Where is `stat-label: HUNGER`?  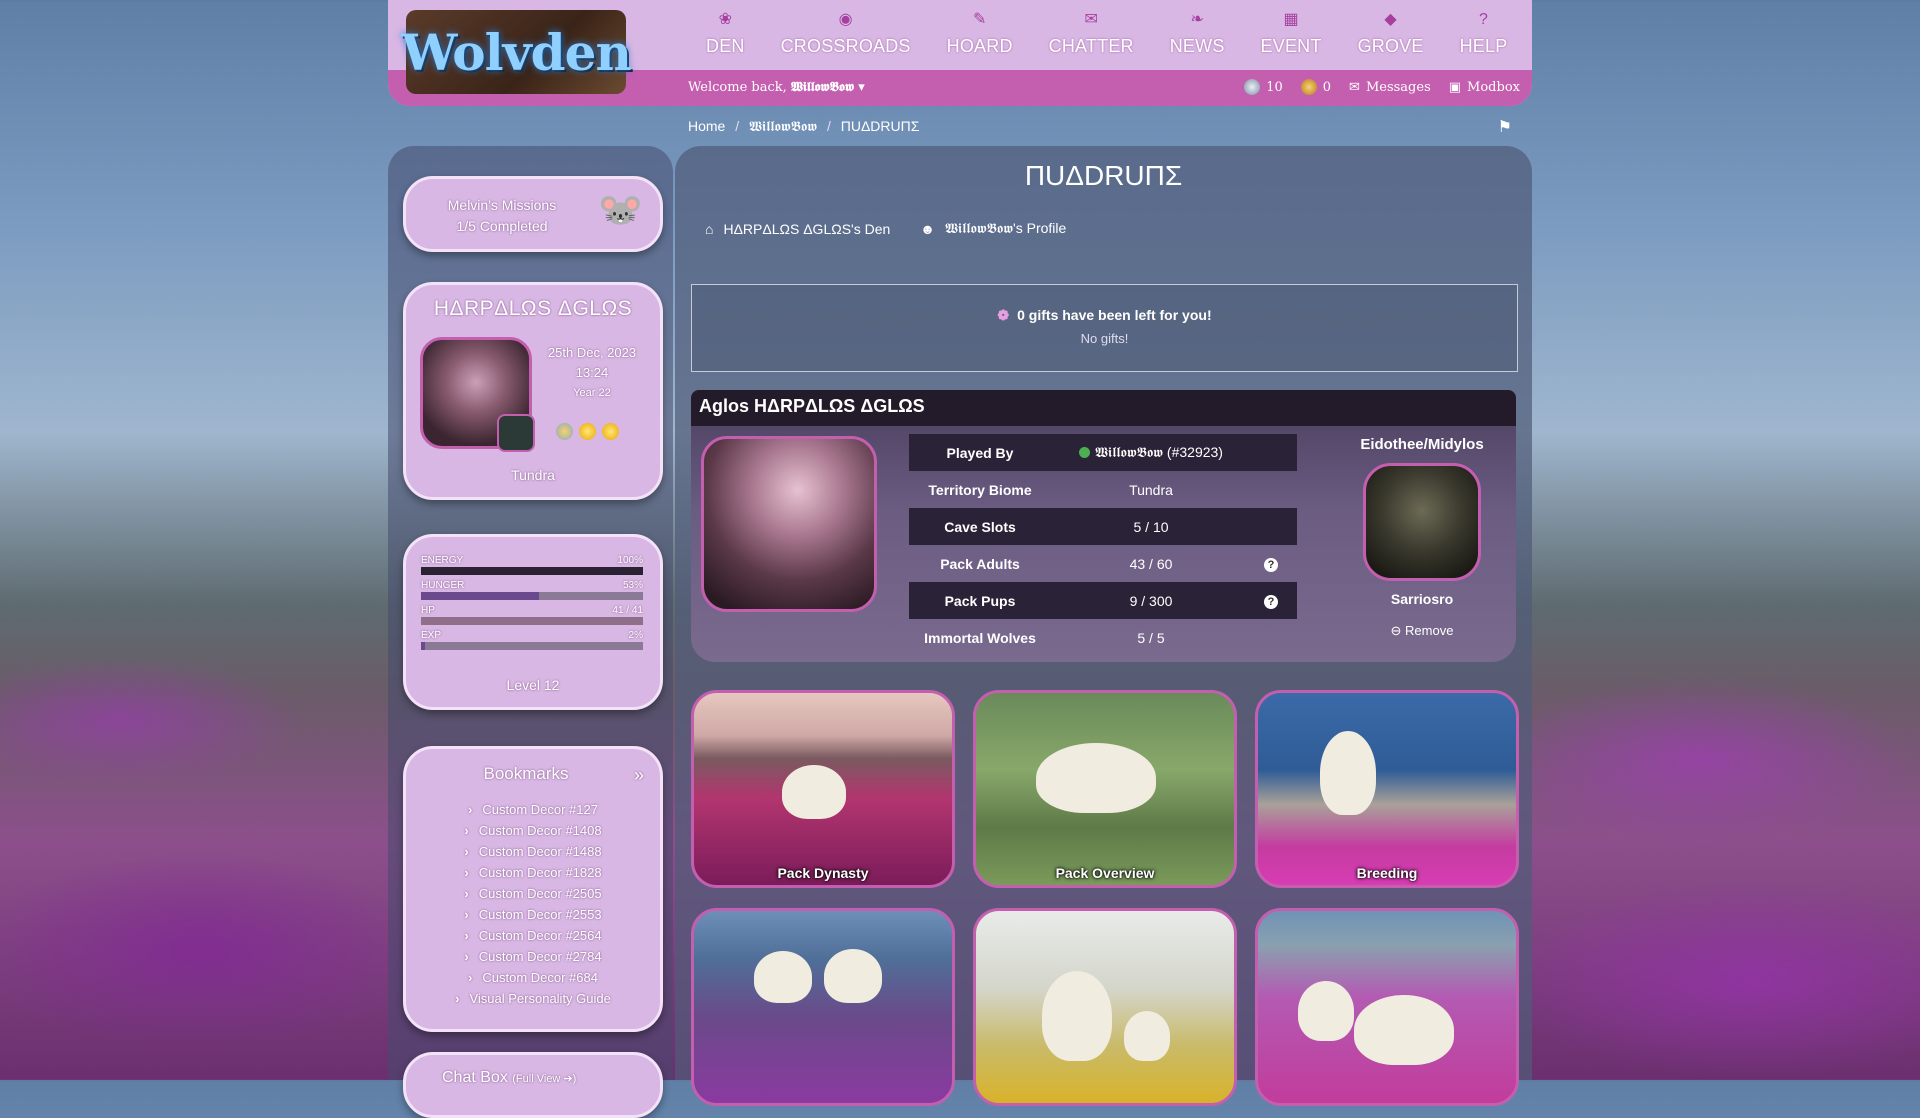
stat-label: HUNGER is located at coordinates (443, 585).